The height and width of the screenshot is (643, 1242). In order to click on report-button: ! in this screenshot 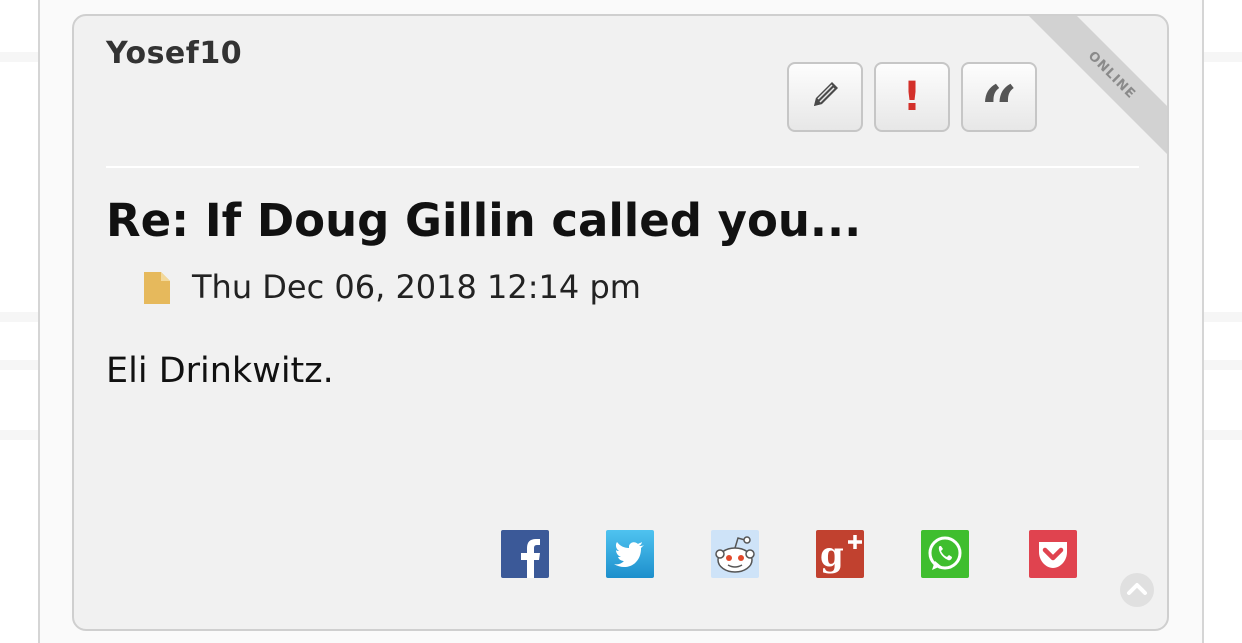, I will do `click(912, 97)`.